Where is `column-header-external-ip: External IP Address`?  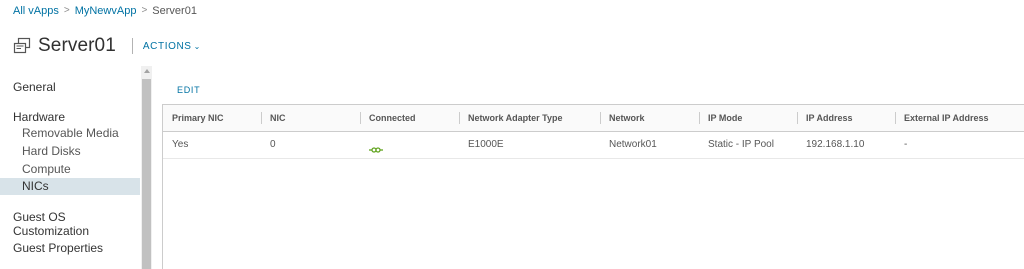 column-header-external-ip: External IP Address is located at coordinates (959, 118).